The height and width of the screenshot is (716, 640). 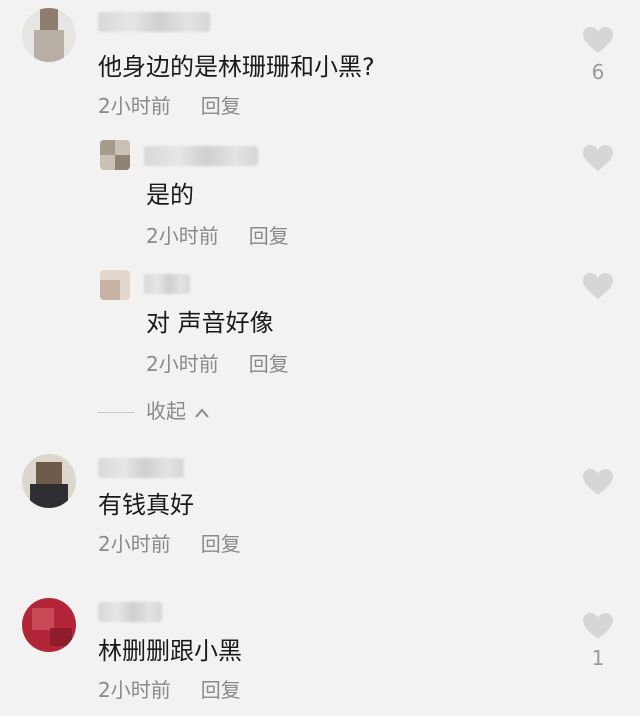 I want to click on like-button: 1, so click(x=598, y=641).